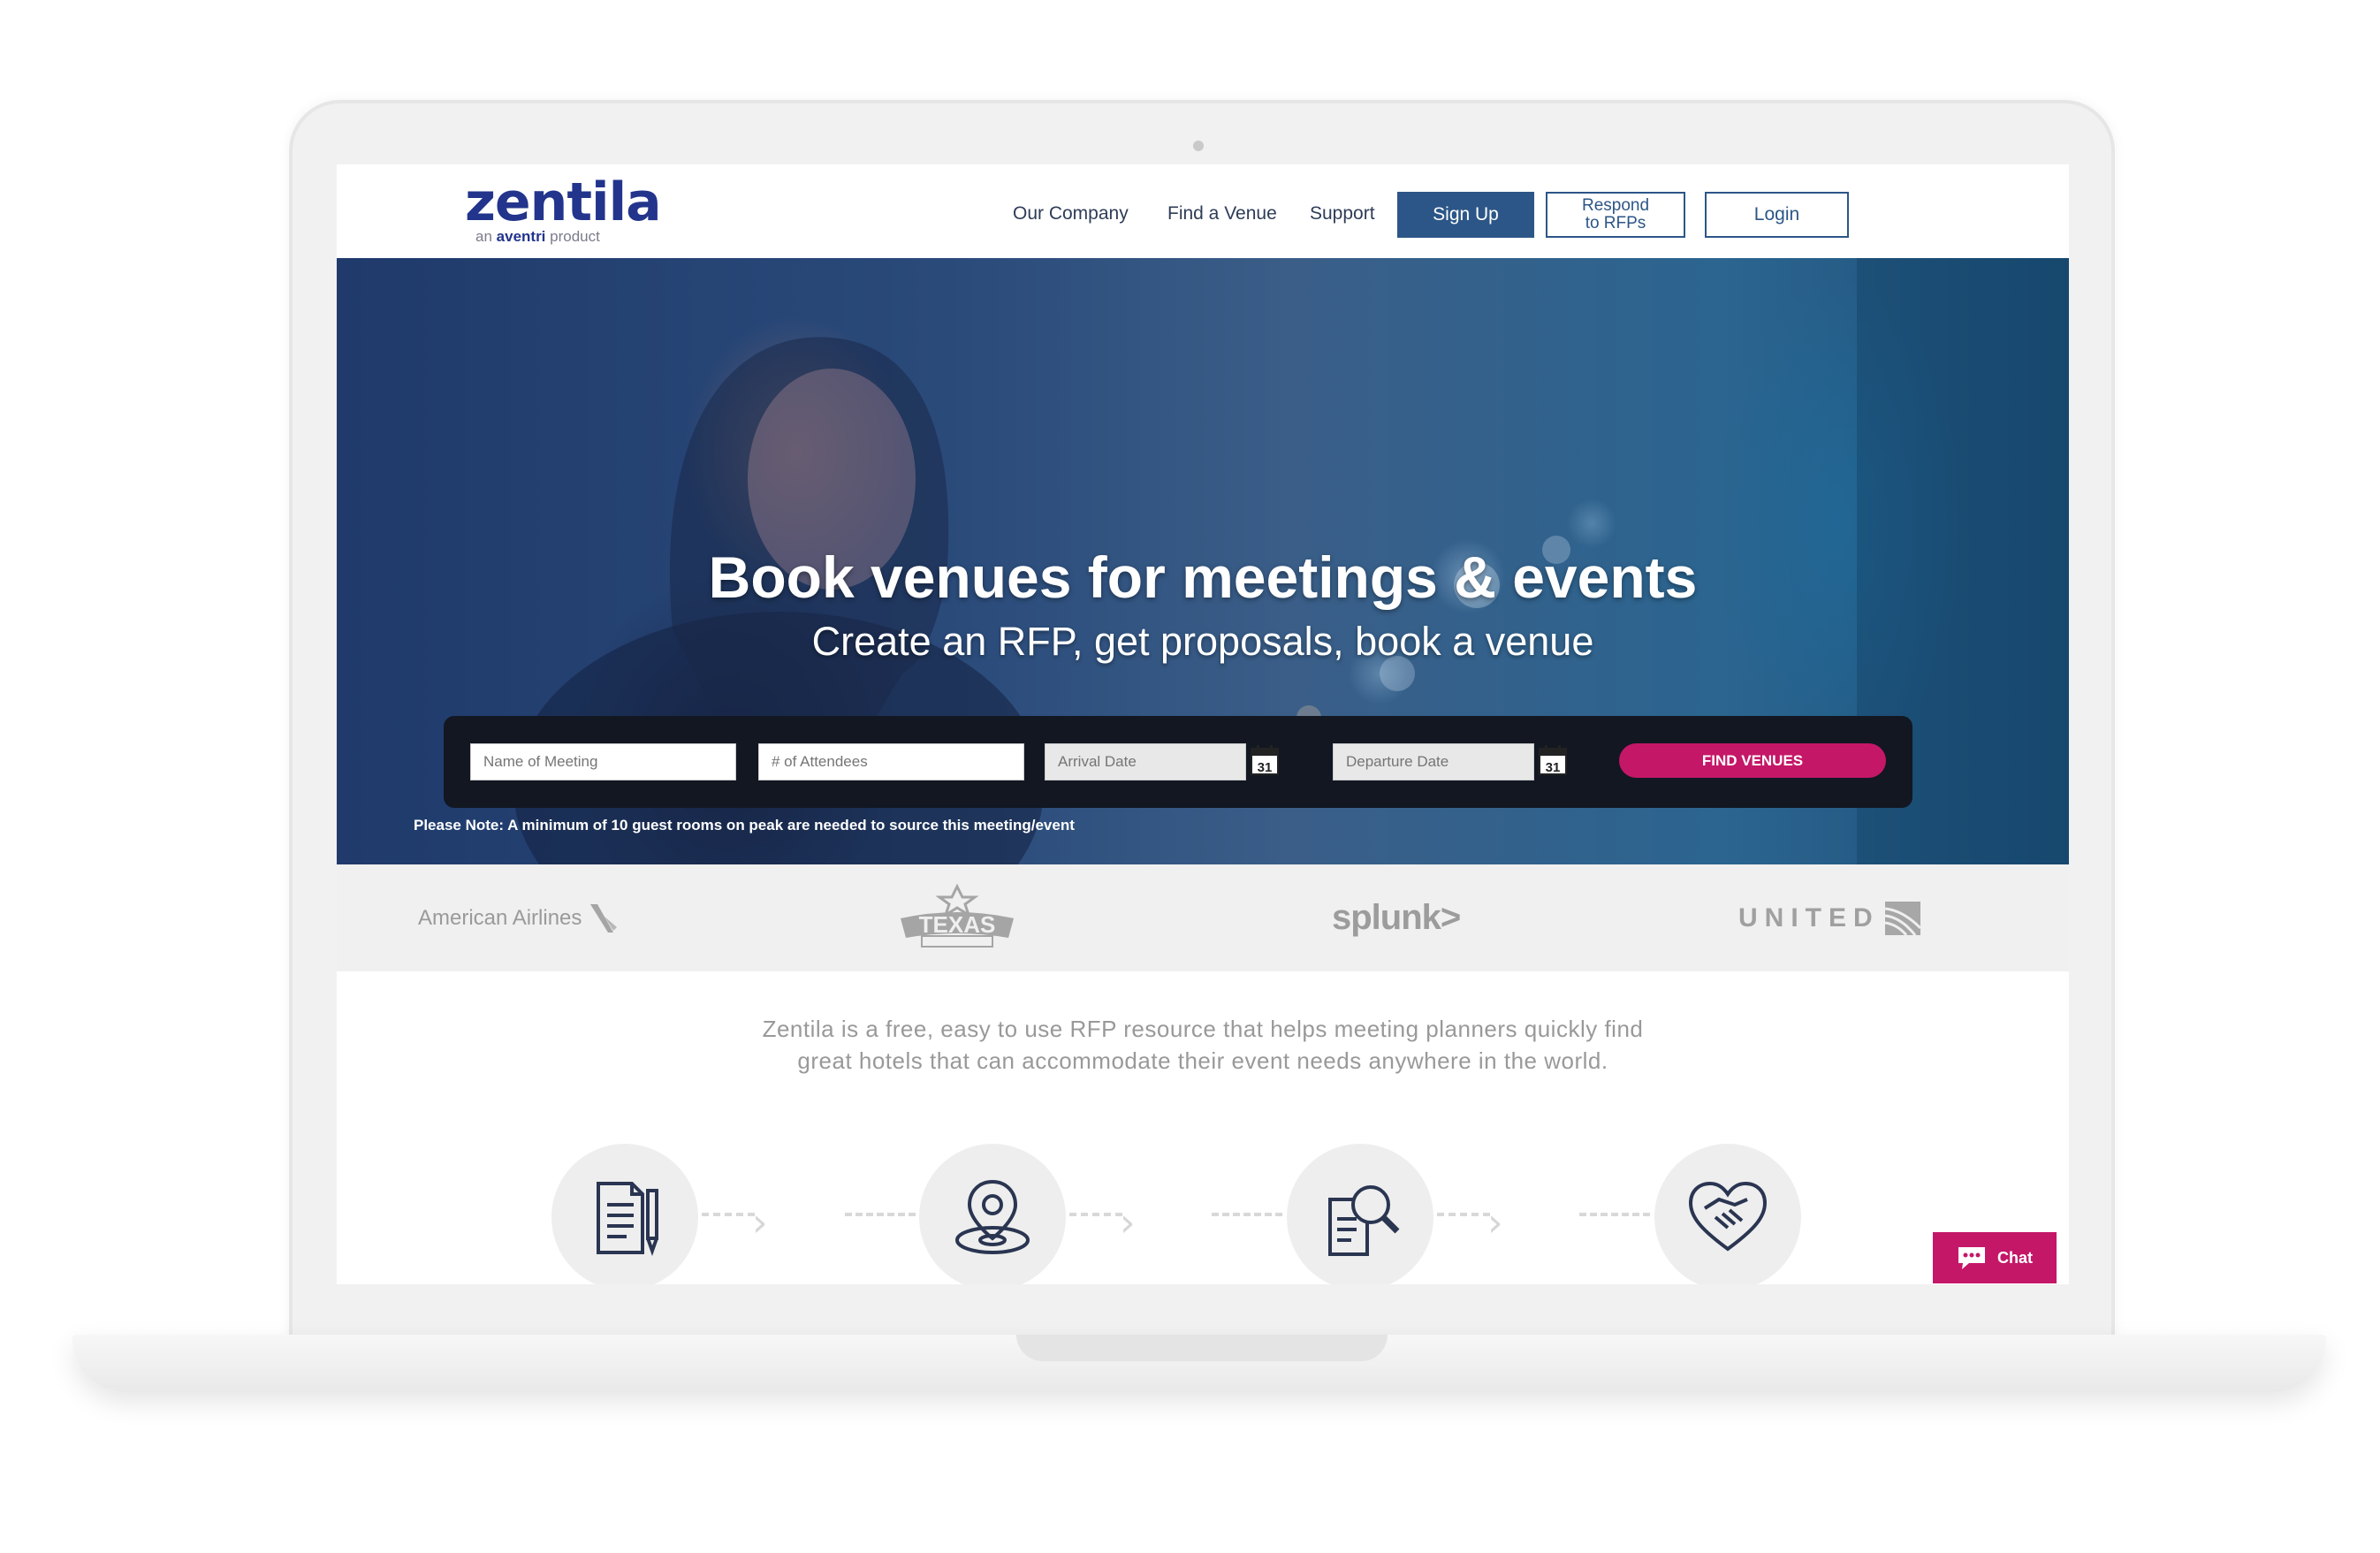  Describe the element at coordinates (1615, 223) in the screenshot. I see `respond-line-2: to RFPs` at that location.